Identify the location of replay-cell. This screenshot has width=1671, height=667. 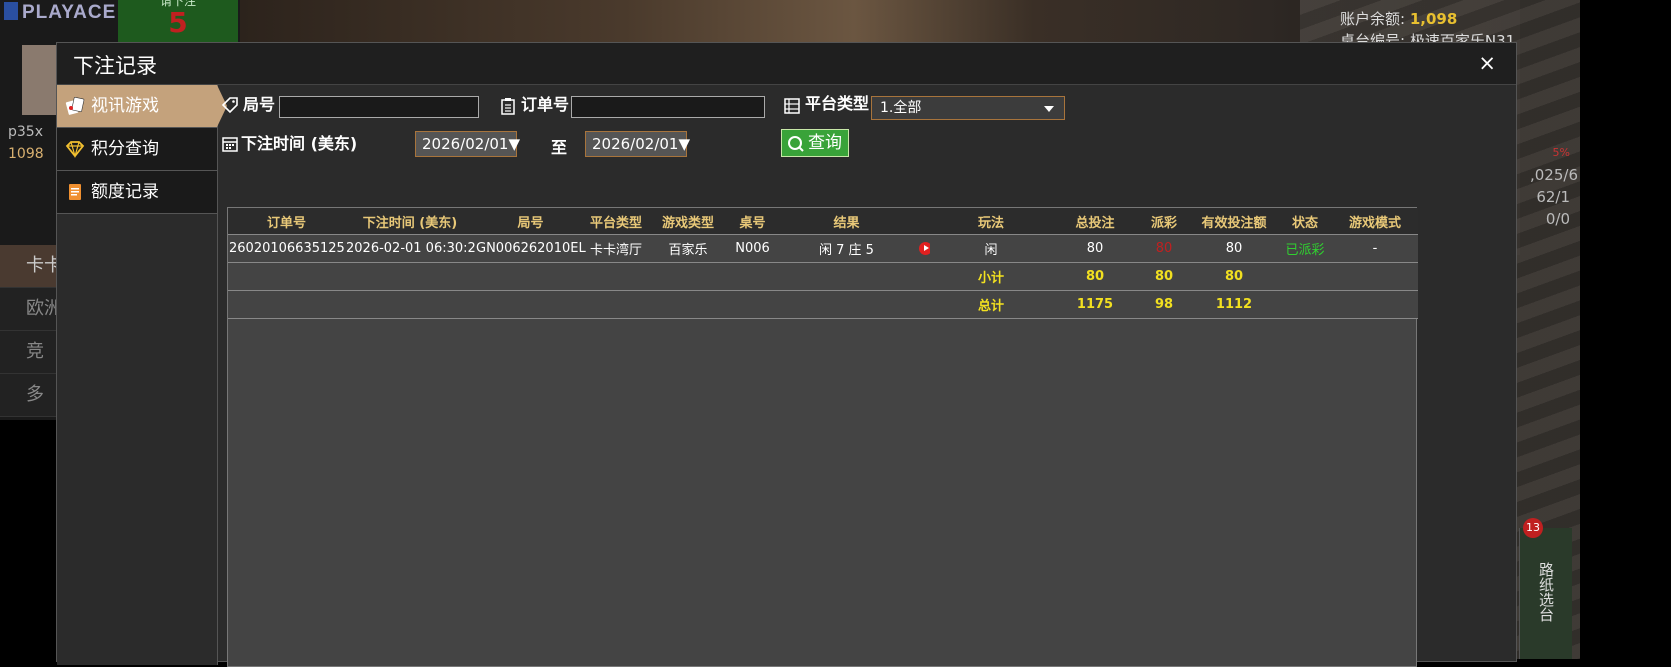
(924, 248).